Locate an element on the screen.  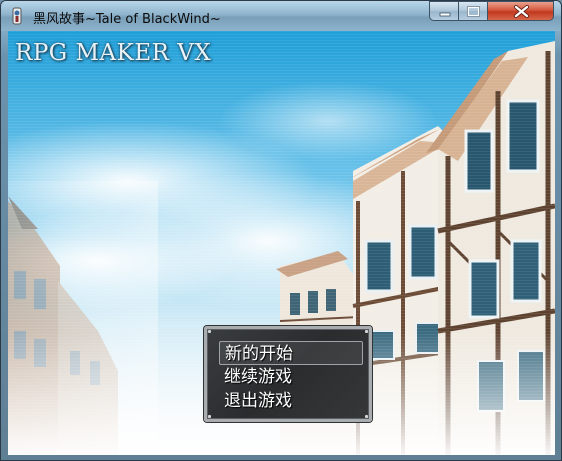
close-button is located at coordinates (520, 11).